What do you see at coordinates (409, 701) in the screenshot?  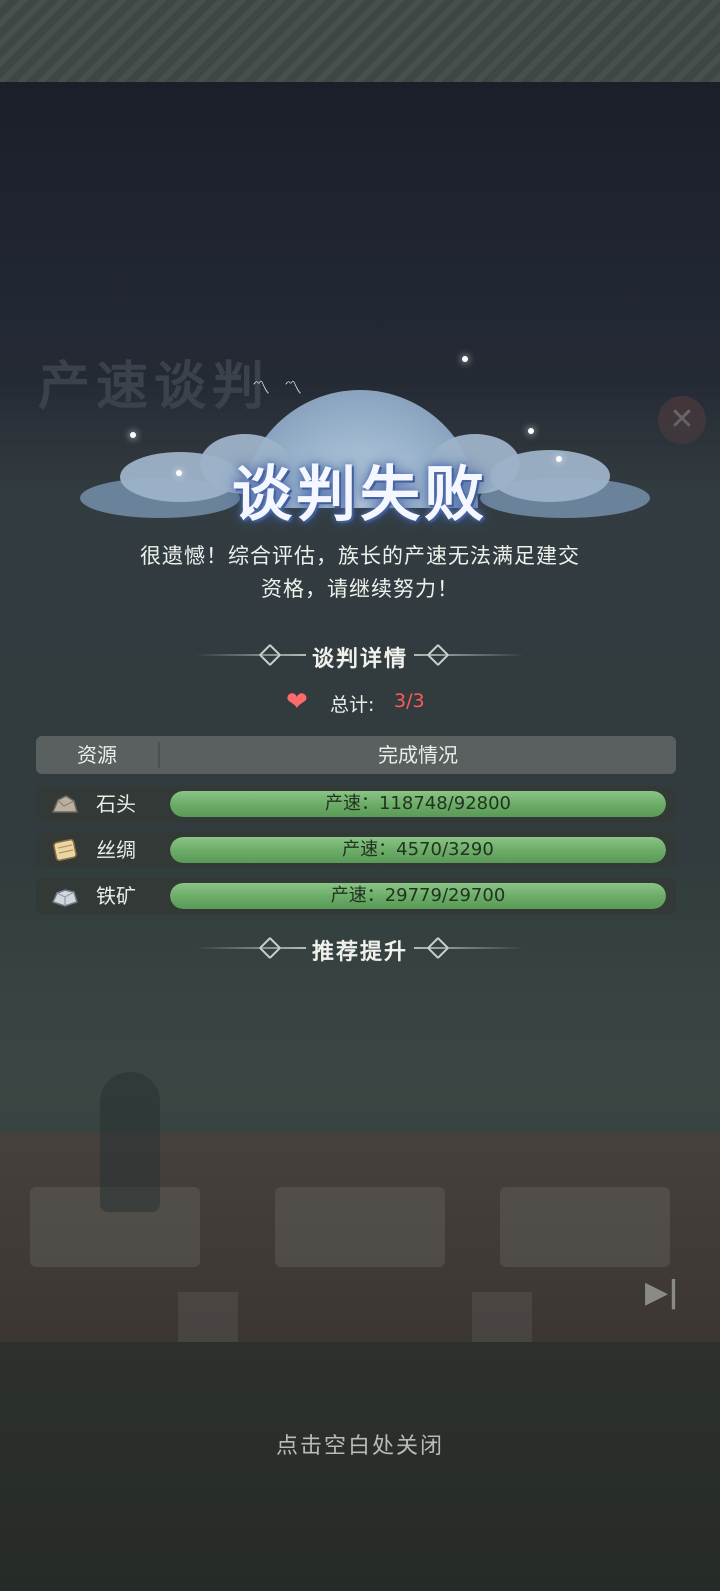 I see `total-value: 3/3` at bounding box center [409, 701].